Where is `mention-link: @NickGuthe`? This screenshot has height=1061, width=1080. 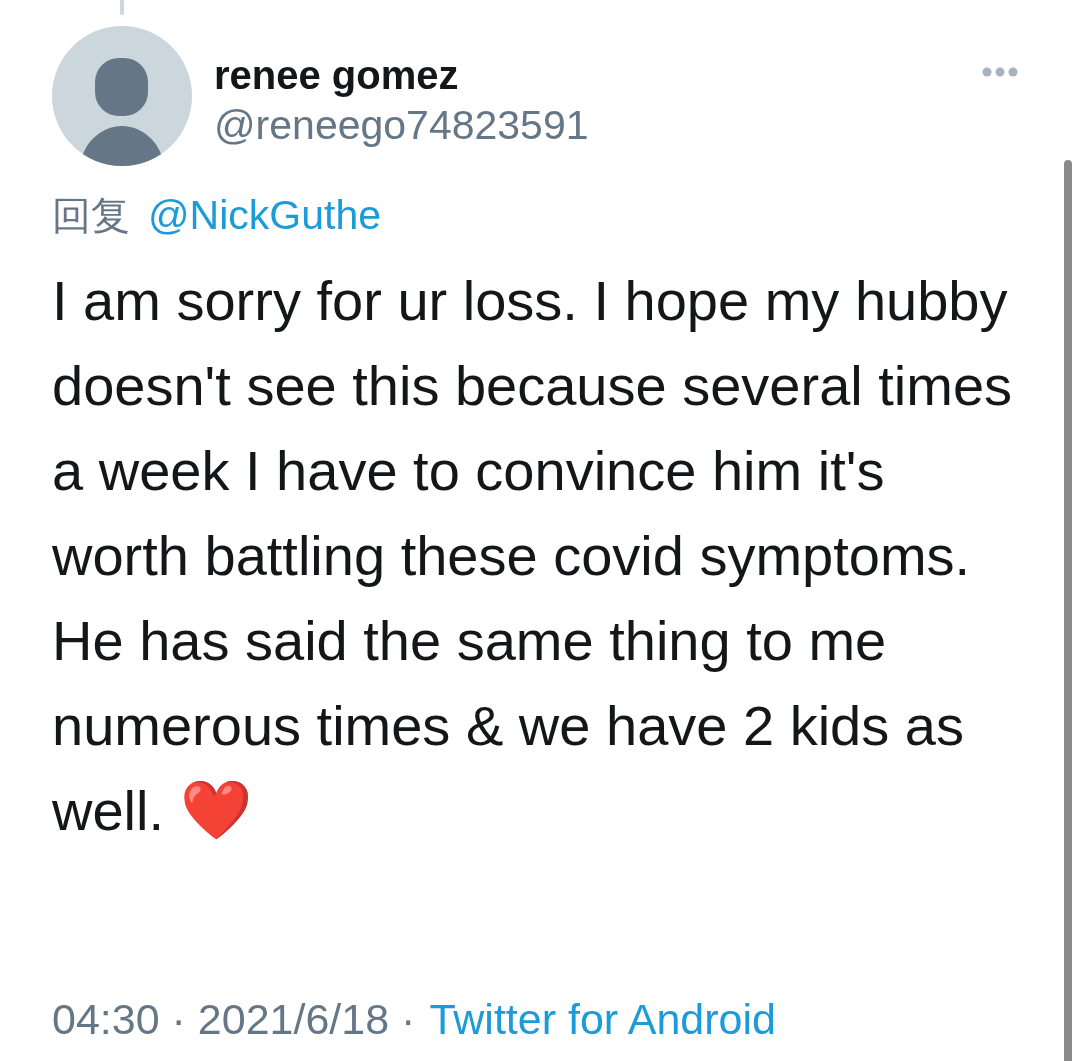
mention-link: @NickGuthe is located at coordinates (265, 215).